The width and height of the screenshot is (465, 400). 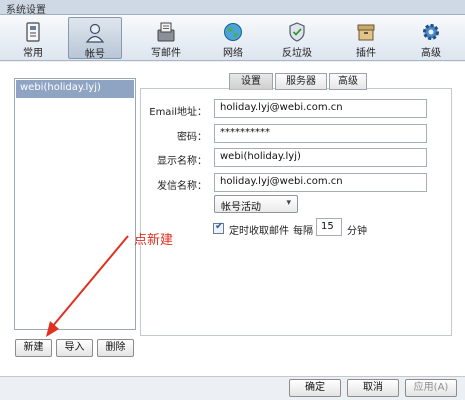 What do you see at coordinates (241, 207) in the screenshot?
I see `account-status-value: 帐号活动` at bounding box center [241, 207].